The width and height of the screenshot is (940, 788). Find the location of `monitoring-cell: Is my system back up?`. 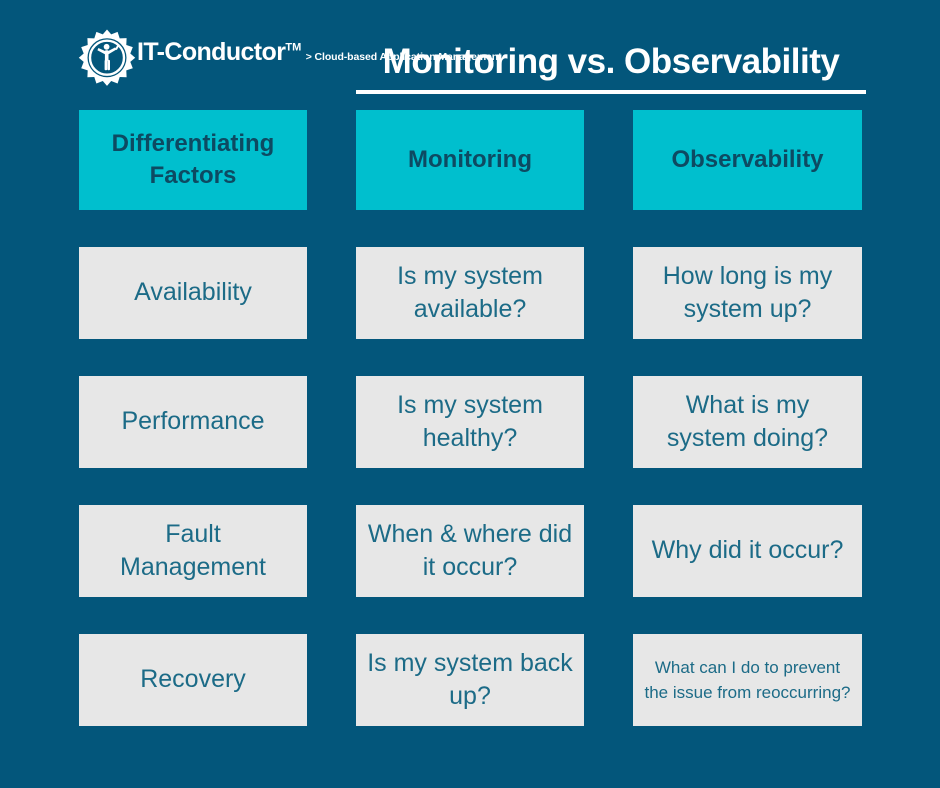

monitoring-cell: Is my system back up? is located at coordinates (470, 680).